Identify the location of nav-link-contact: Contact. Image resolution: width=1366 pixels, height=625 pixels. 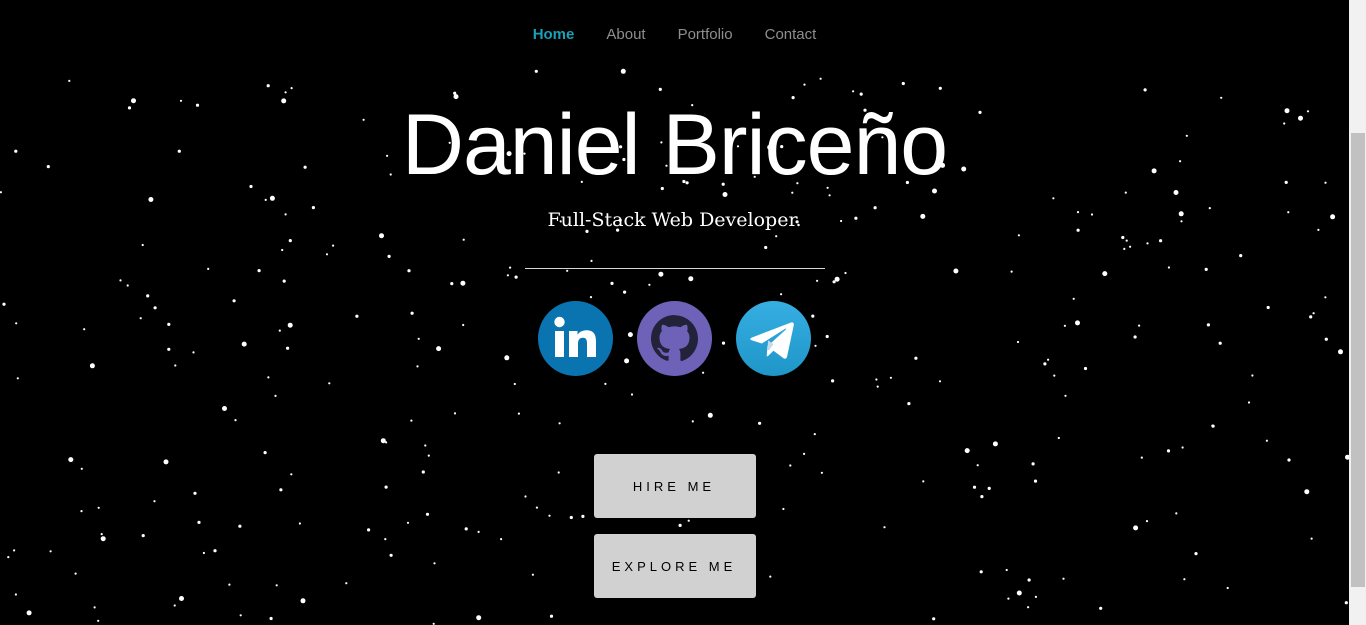
(791, 34).